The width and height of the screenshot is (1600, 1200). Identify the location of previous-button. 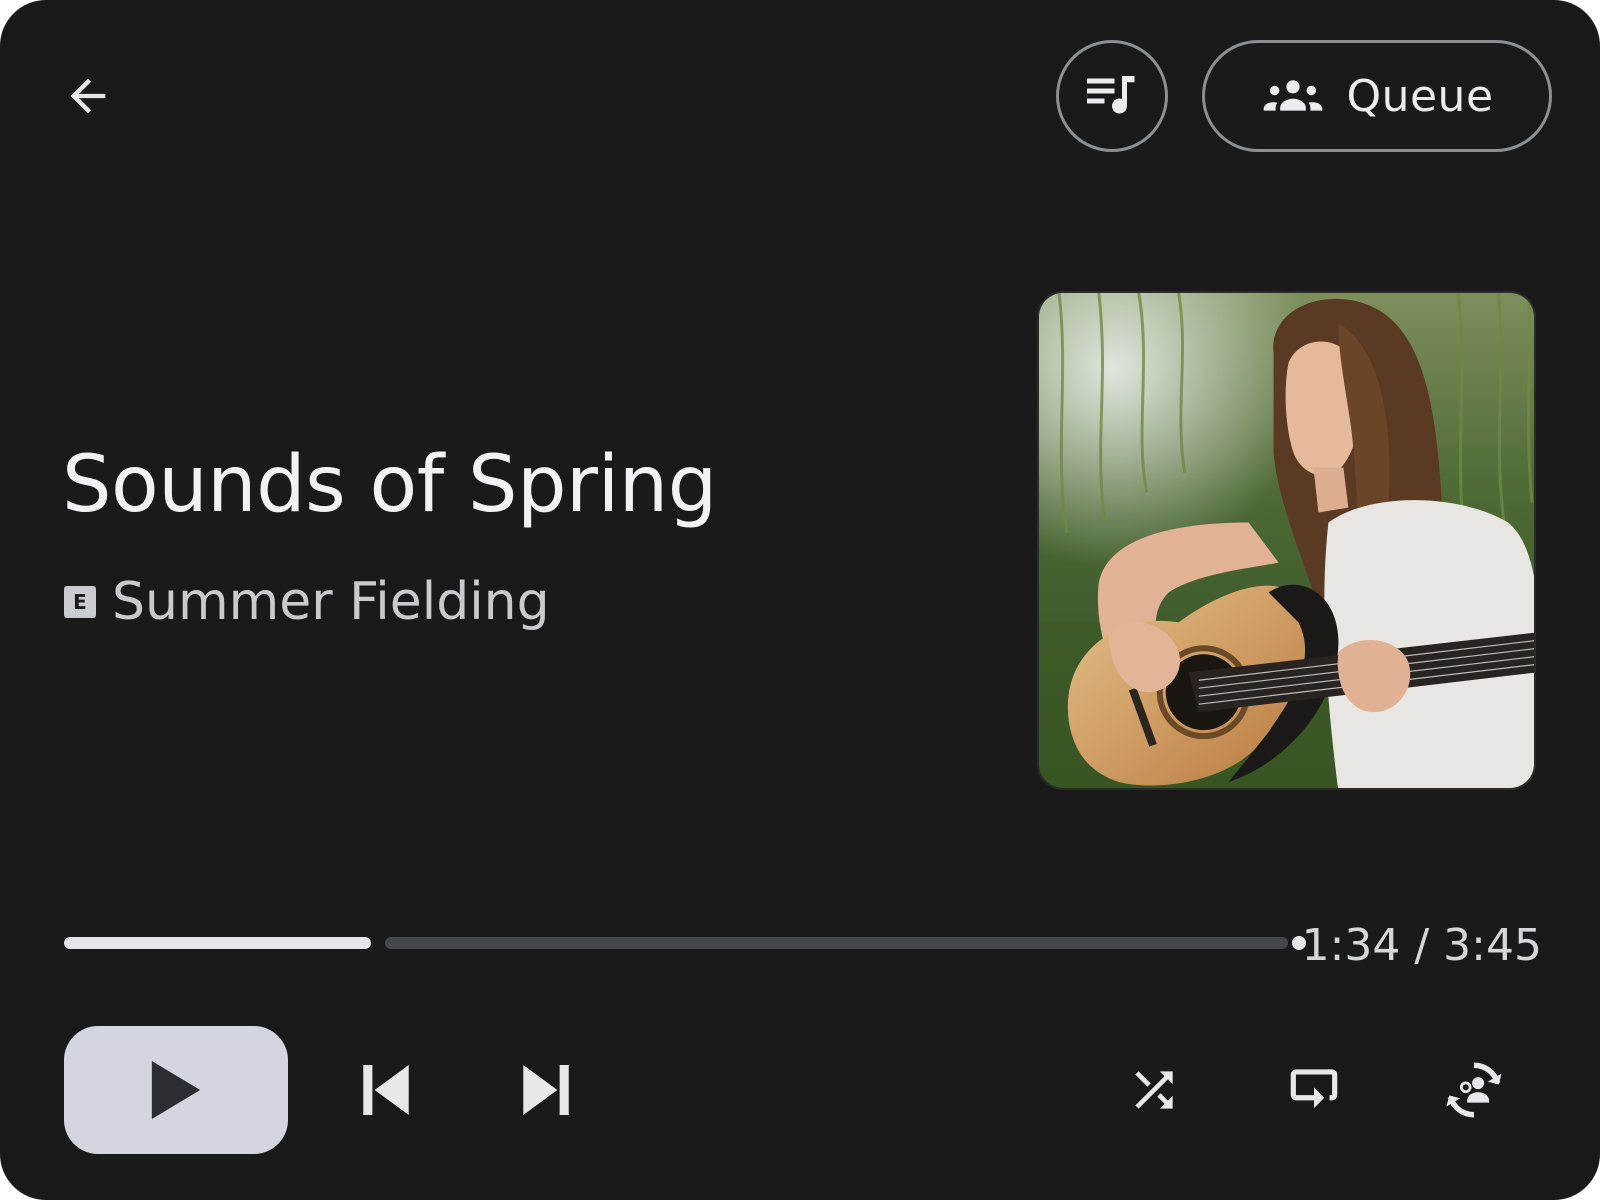
(386, 1090).